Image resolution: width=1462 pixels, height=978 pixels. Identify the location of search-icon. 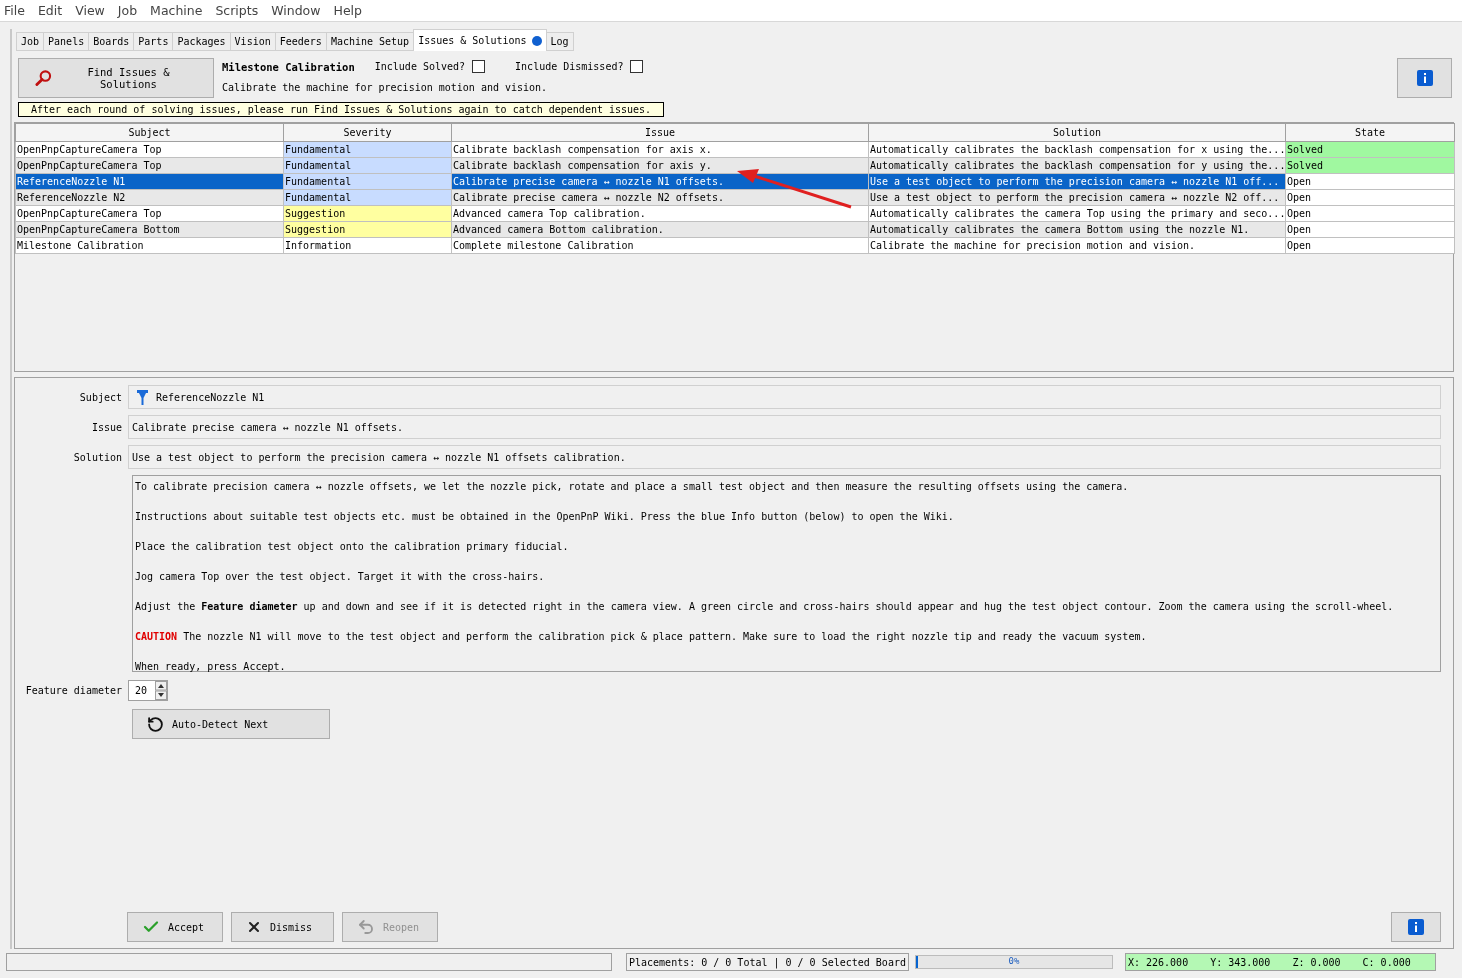
(43, 78).